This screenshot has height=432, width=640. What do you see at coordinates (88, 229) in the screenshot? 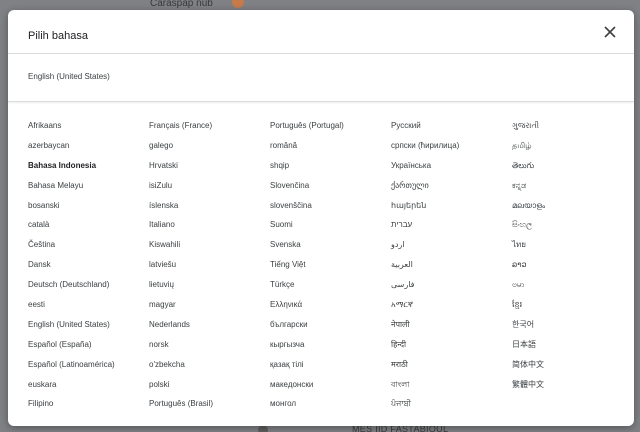
I see `language-option: català` at bounding box center [88, 229].